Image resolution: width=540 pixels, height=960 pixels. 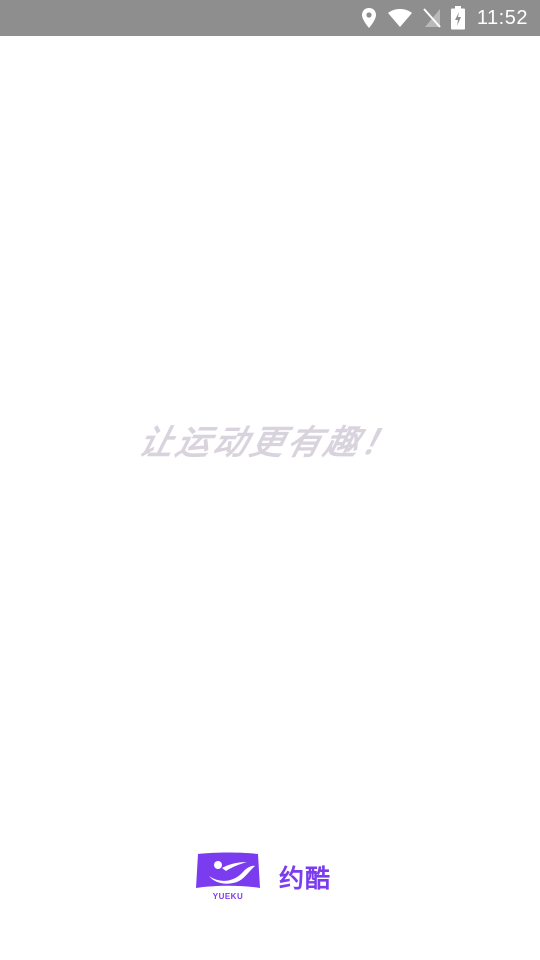 I want to click on logo-caption: YUEKU, so click(x=228, y=896).